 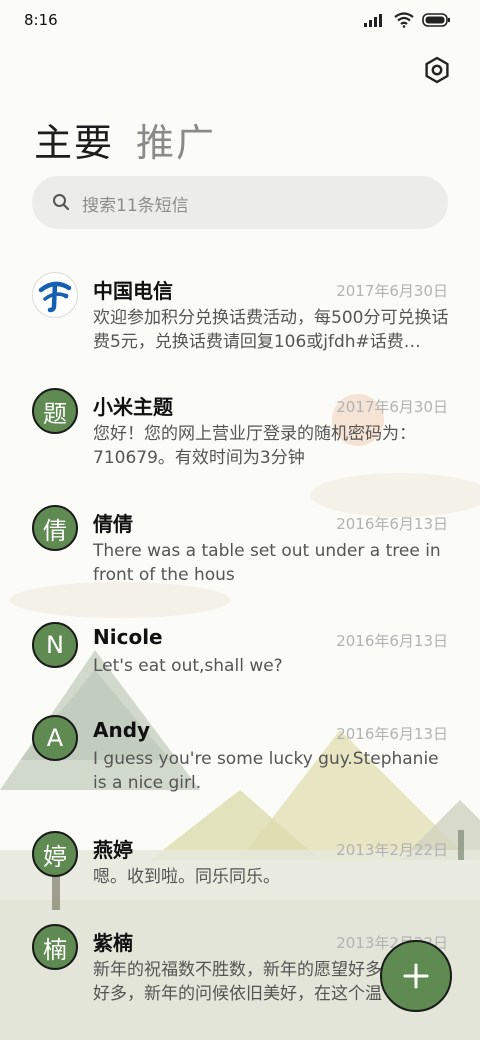 I want to click on tab-promotions: 推广, so click(x=176, y=139).